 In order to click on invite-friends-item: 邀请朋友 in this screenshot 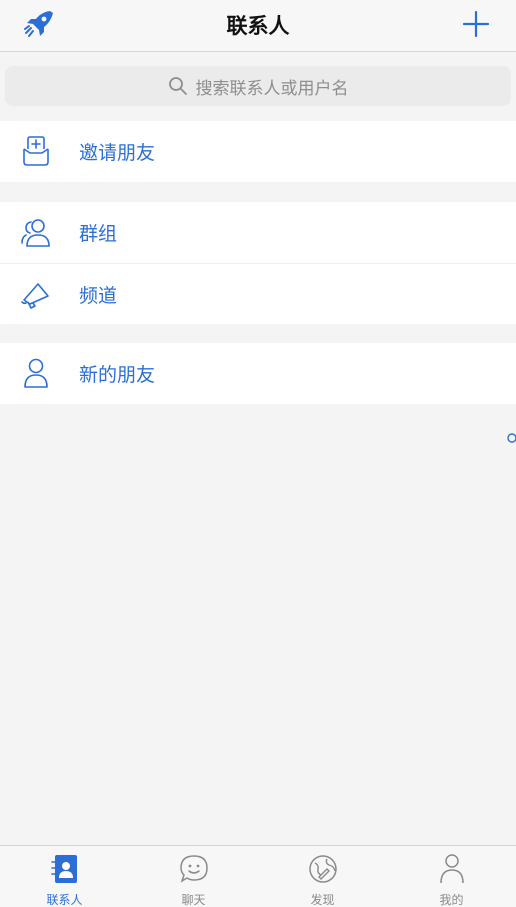, I will do `click(258, 151)`.